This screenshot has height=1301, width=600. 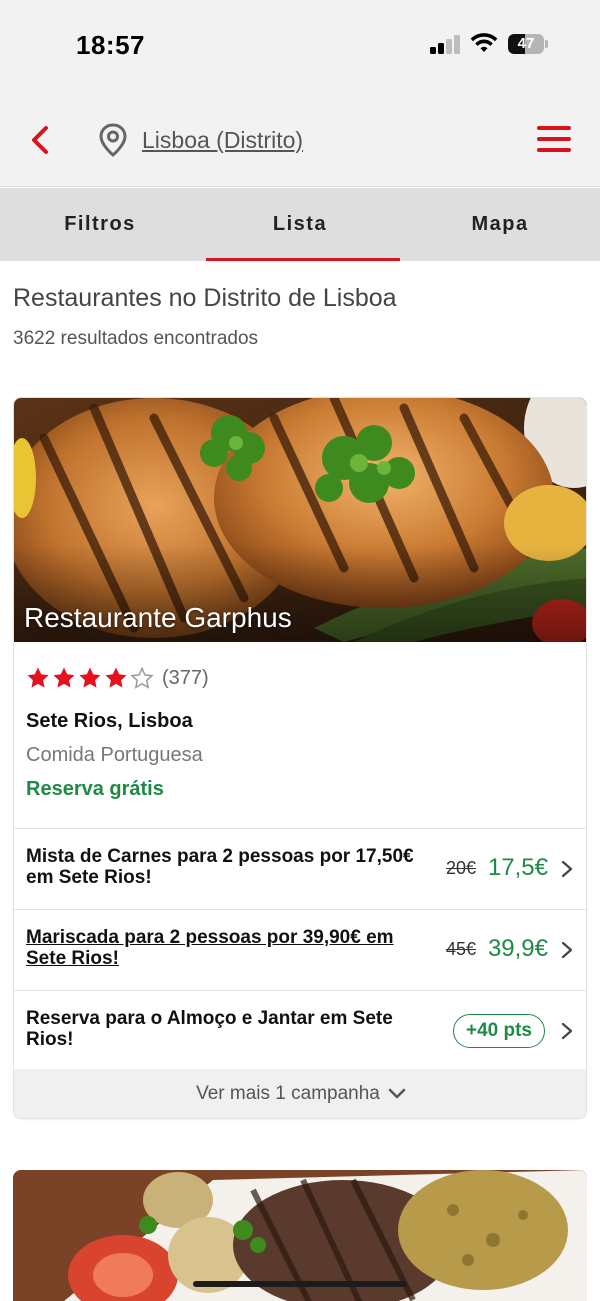 I want to click on restaurant-cuisine: Comida Portuguesa, so click(x=114, y=755).